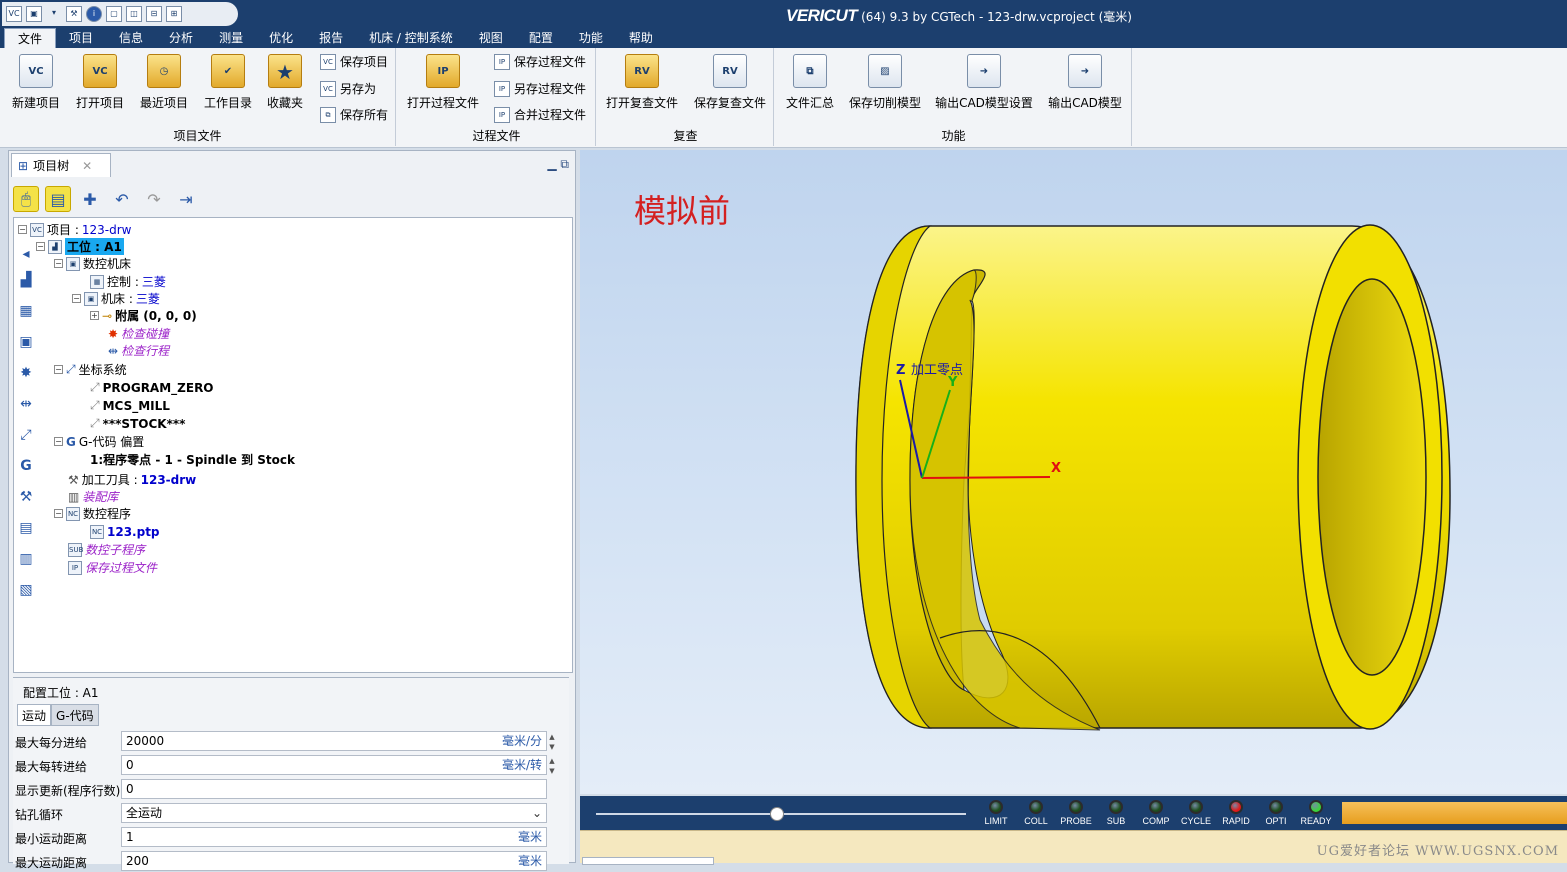 This screenshot has height=872, width=1567. Describe the element at coordinates (132, 479) in the screenshot. I see `tree-node-tools: ⚒ 加工刀具 : 123-drw` at that location.